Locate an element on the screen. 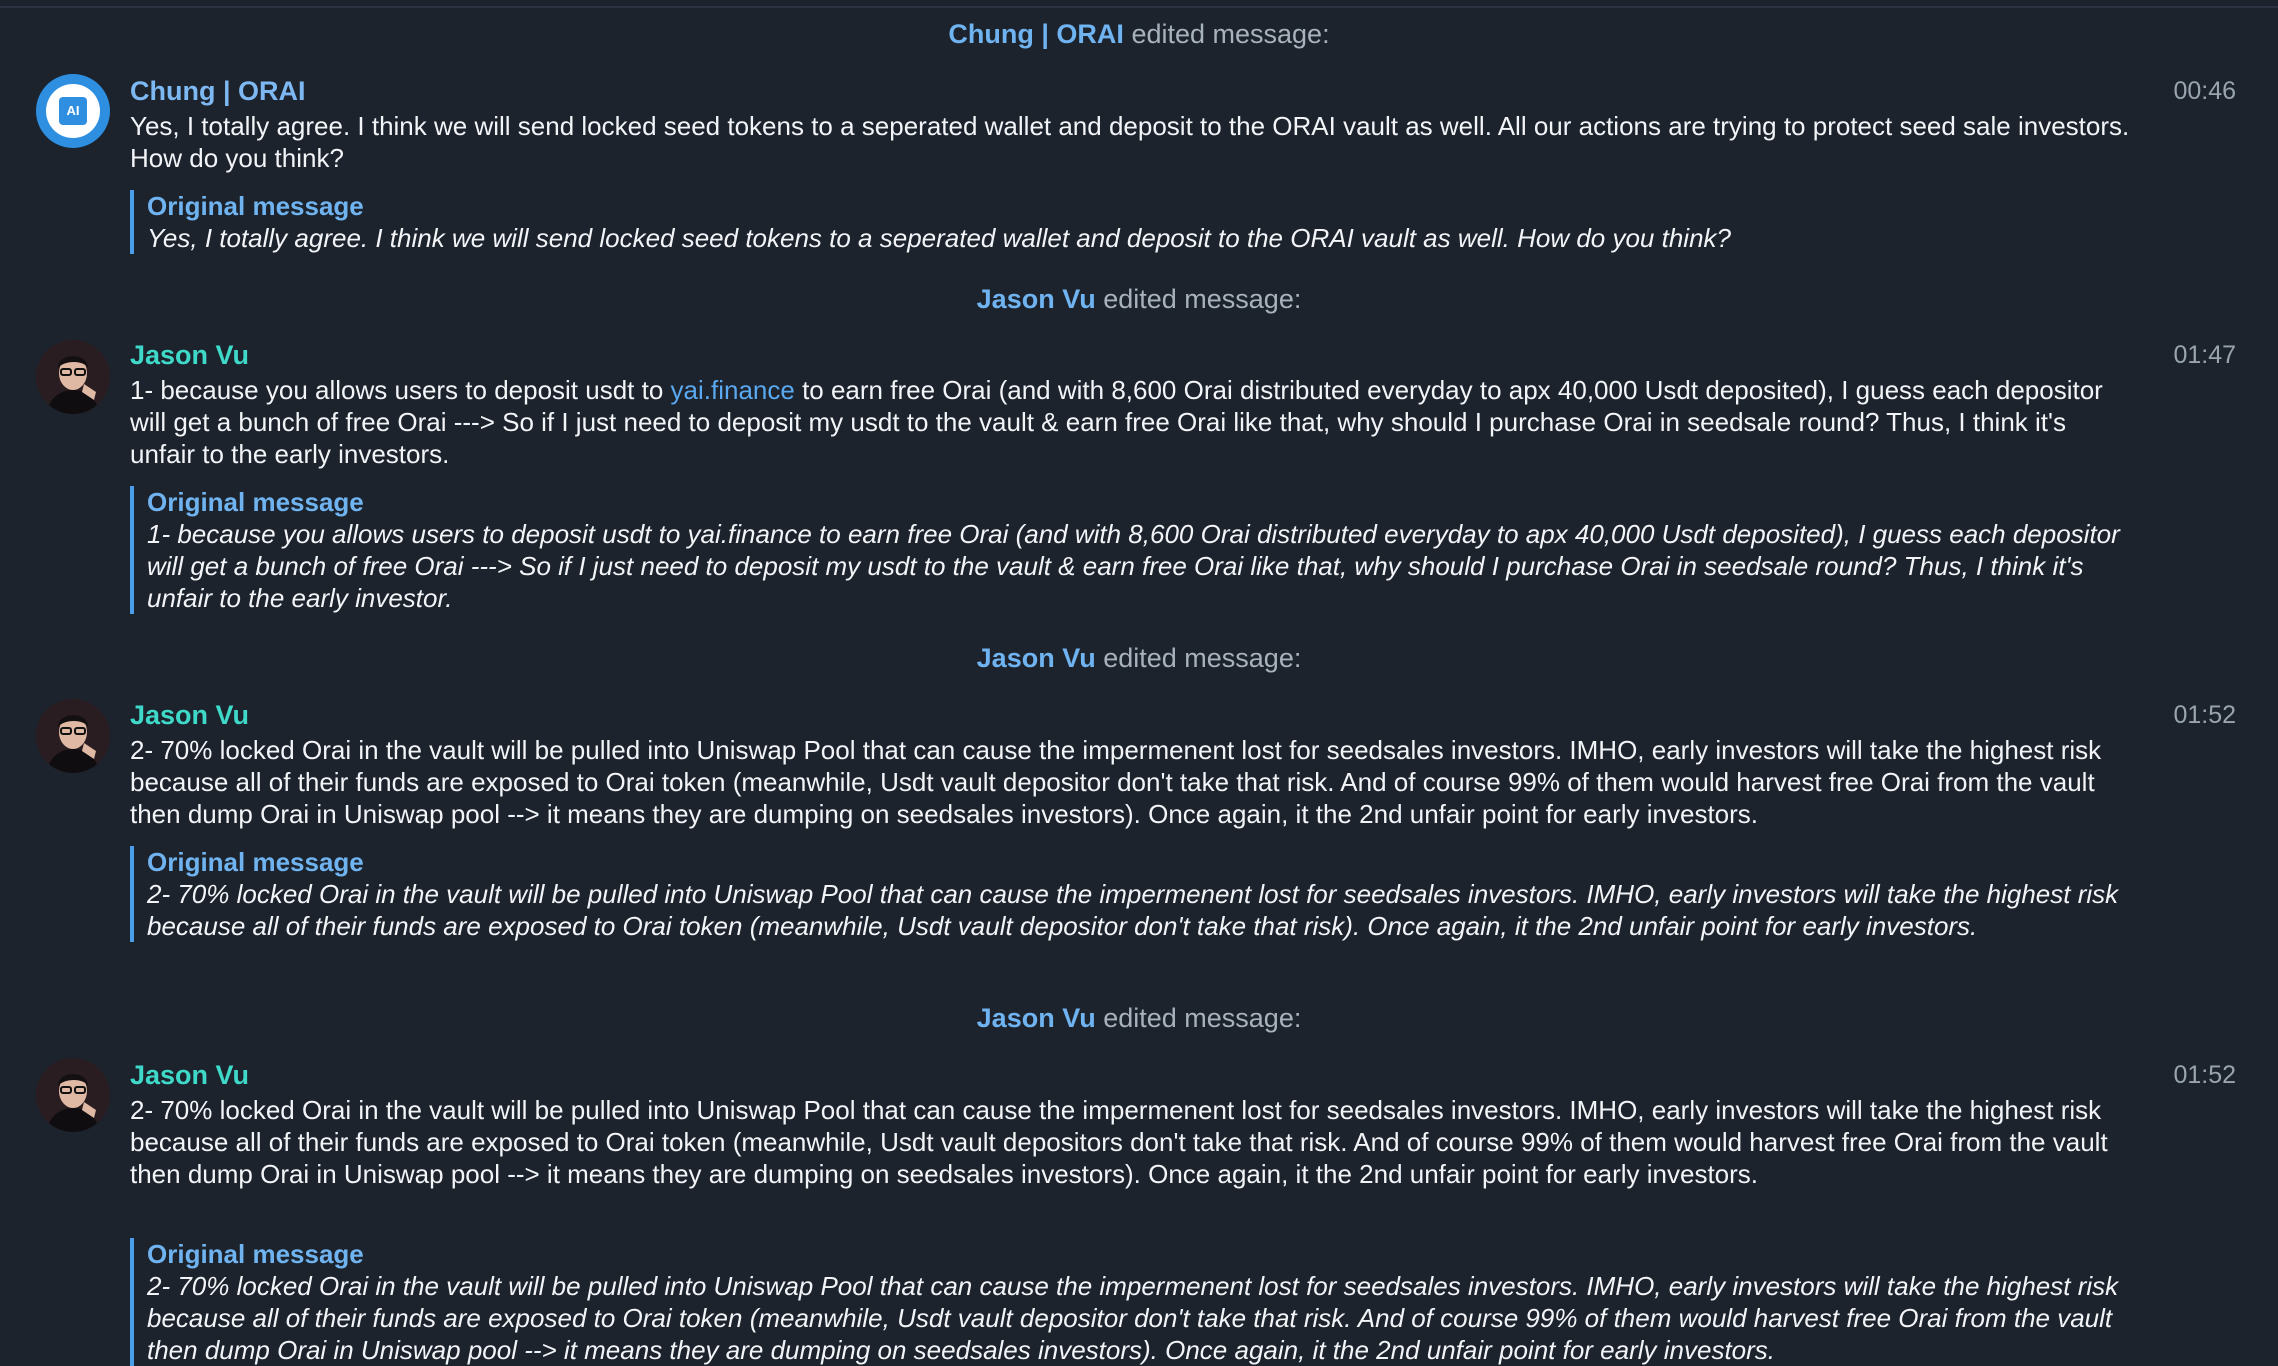  message-time: 01:47 is located at coordinates (2204, 355).